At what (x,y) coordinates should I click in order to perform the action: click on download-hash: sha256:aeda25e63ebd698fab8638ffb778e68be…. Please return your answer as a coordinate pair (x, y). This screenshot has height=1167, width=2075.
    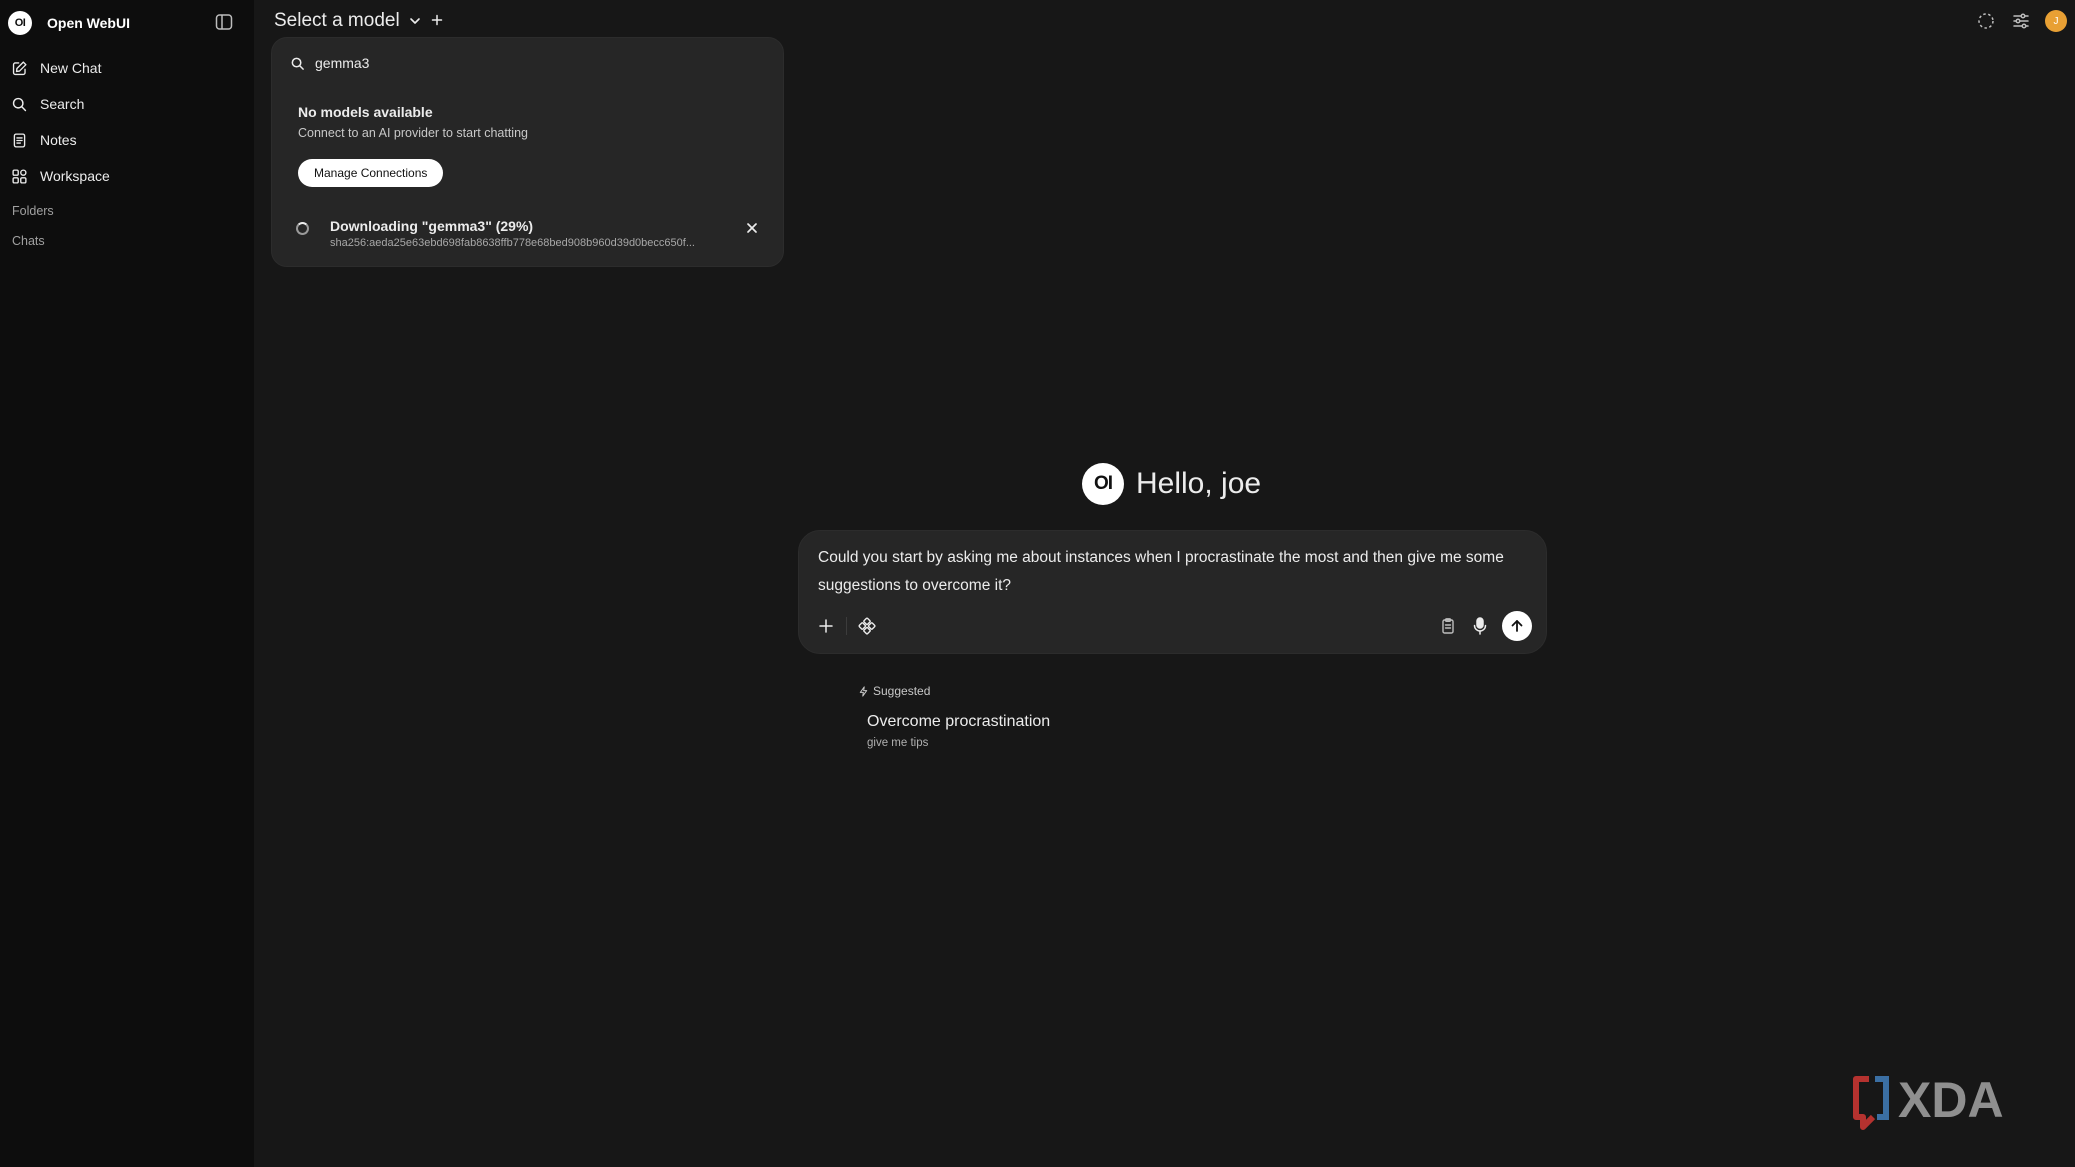
    Looking at the image, I should click on (512, 243).